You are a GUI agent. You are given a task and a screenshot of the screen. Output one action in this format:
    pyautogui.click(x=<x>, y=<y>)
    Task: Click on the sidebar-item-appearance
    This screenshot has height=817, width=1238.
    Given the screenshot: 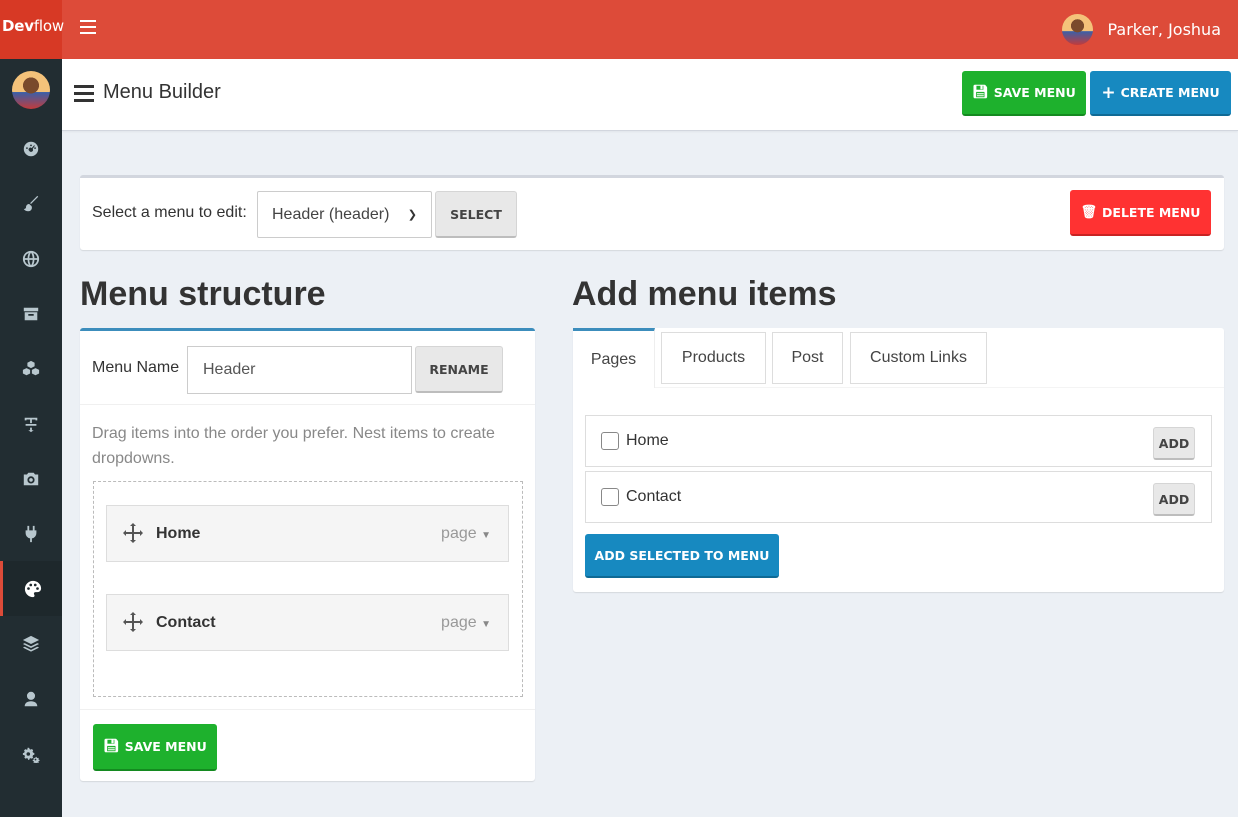 What is the action you would take?
    pyautogui.click(x=31, y=203)
    